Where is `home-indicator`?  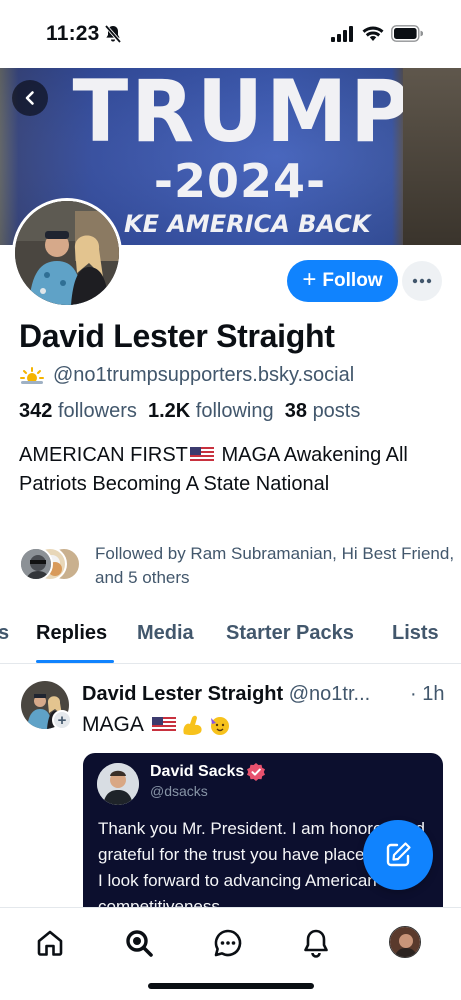
home-indicator is located at coordinates (231, 986).